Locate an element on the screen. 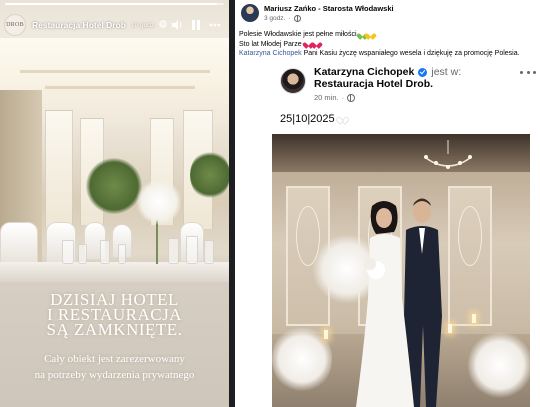  speaker-icon is located at coordinates (177, 25).